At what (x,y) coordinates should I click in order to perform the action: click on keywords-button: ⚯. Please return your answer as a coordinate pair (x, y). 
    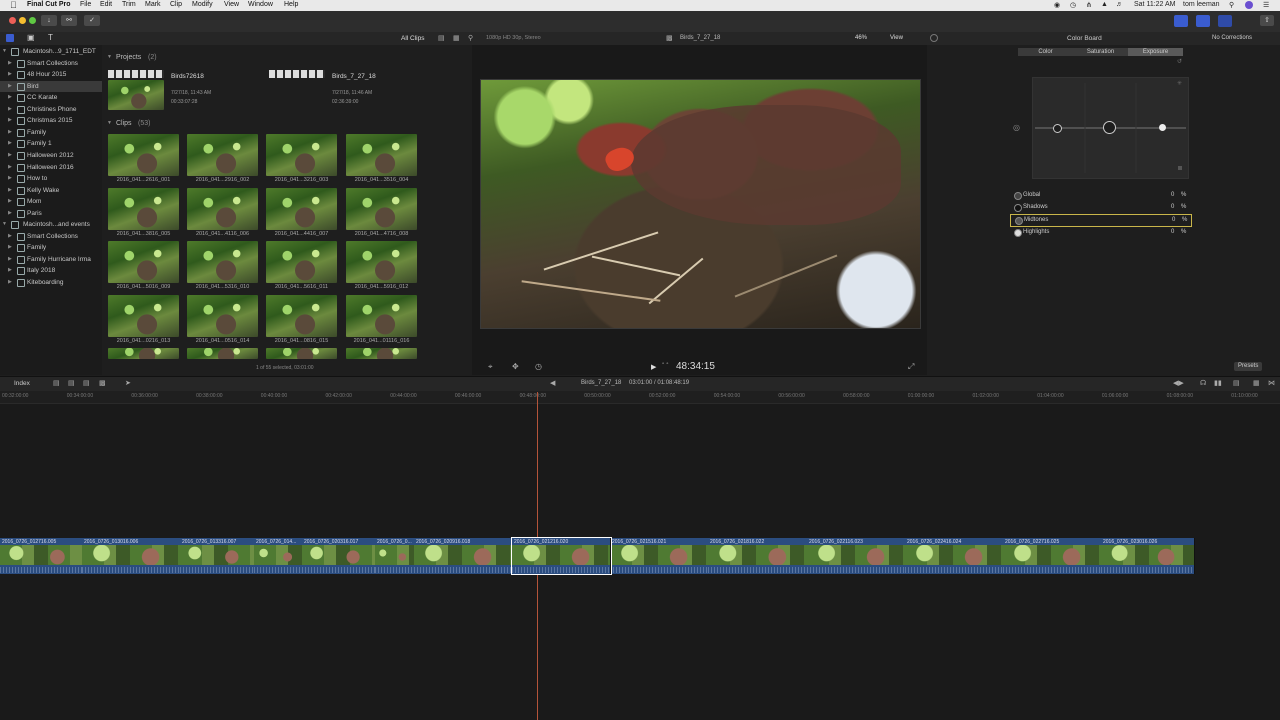
    Looking at the image, I should click on (69, 20).